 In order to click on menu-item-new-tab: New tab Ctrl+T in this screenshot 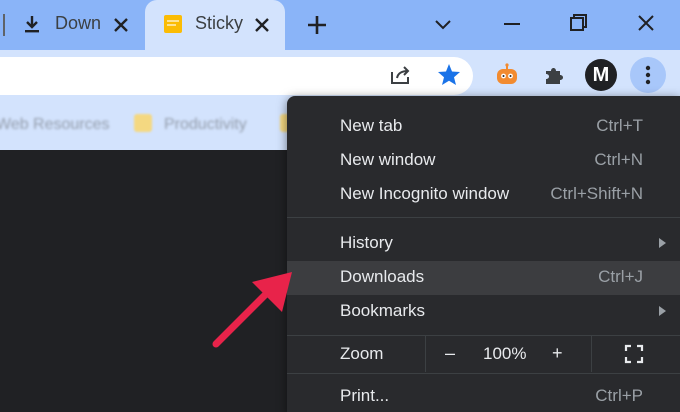, I will do `click(483, 127)`.